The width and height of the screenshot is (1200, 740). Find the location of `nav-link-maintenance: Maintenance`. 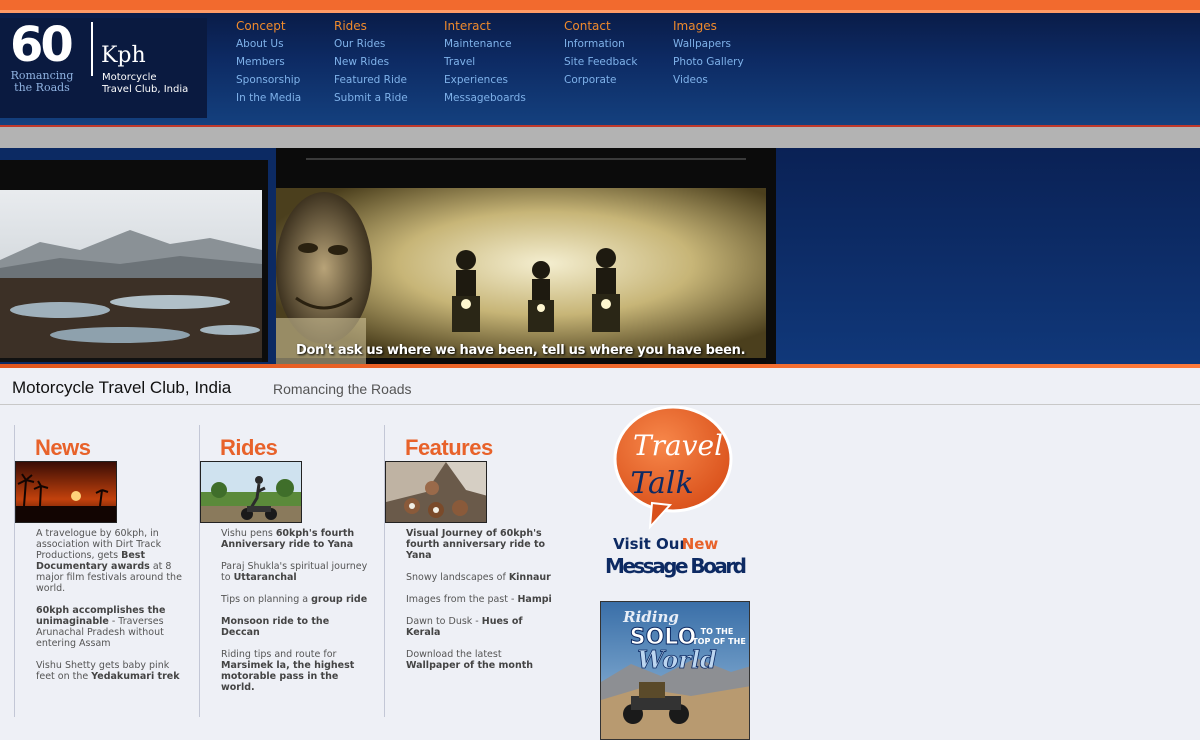

nav-link-maintenance: Maintenance is located at coordinates (485, 44).